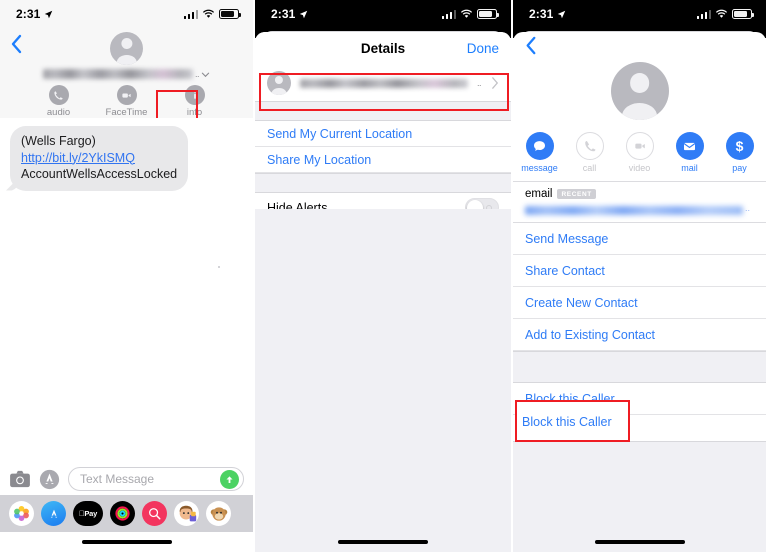 This screenshot has height=552, width=766. I want to click on add-to-existing-contact-row: Add to Existing Contact, so click(639, 335).